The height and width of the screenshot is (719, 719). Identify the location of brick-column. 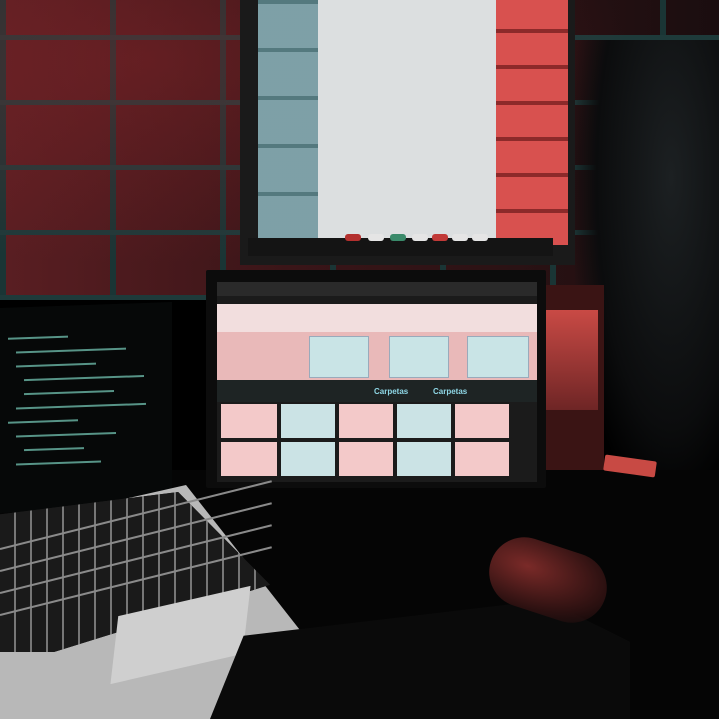
(532, 122).